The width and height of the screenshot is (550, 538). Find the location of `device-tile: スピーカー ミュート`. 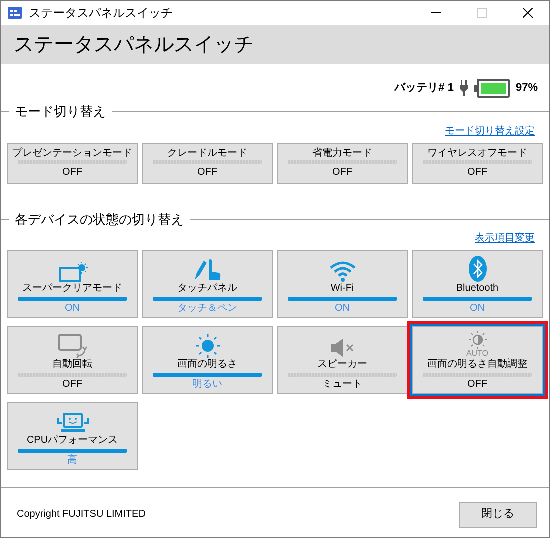

device-tile: スピーカー ミュート is located at coordinates (342, 360).